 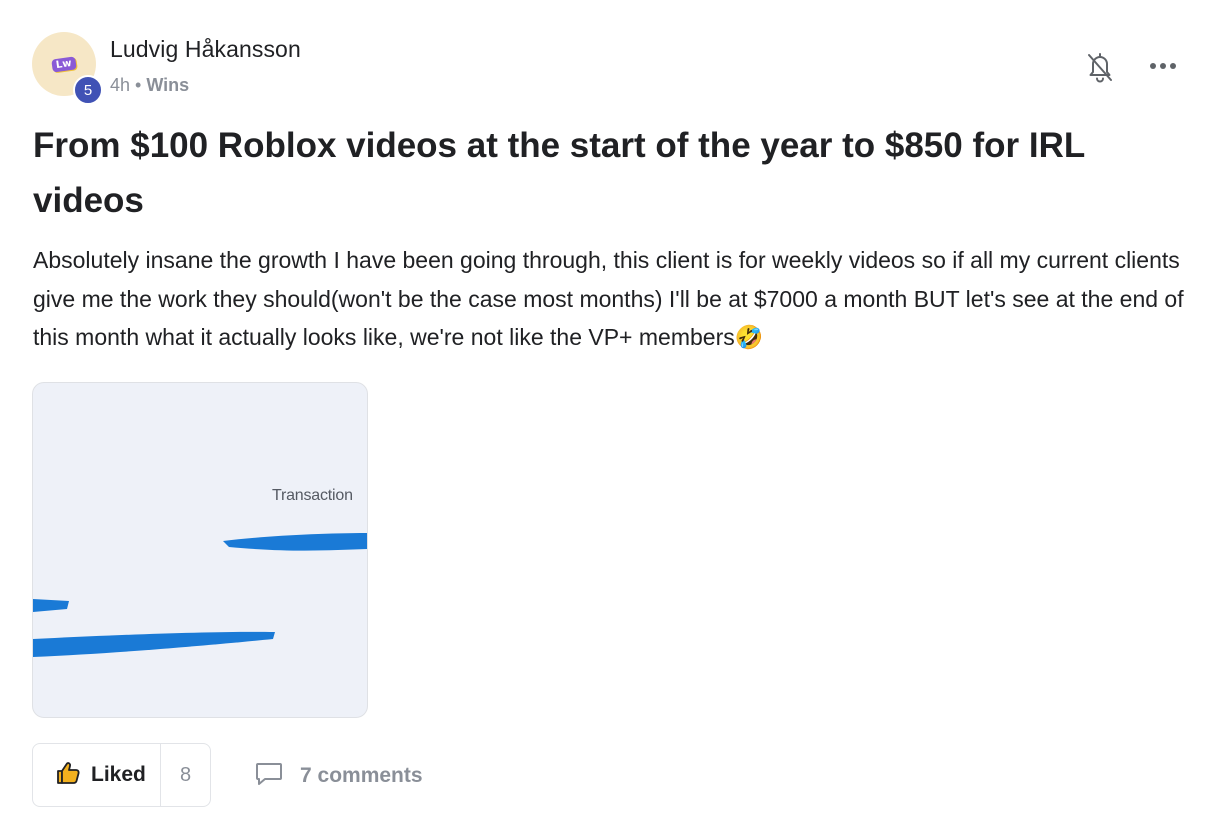 I want to click on avatar-logo: Lw, so click(x=64, y=64).